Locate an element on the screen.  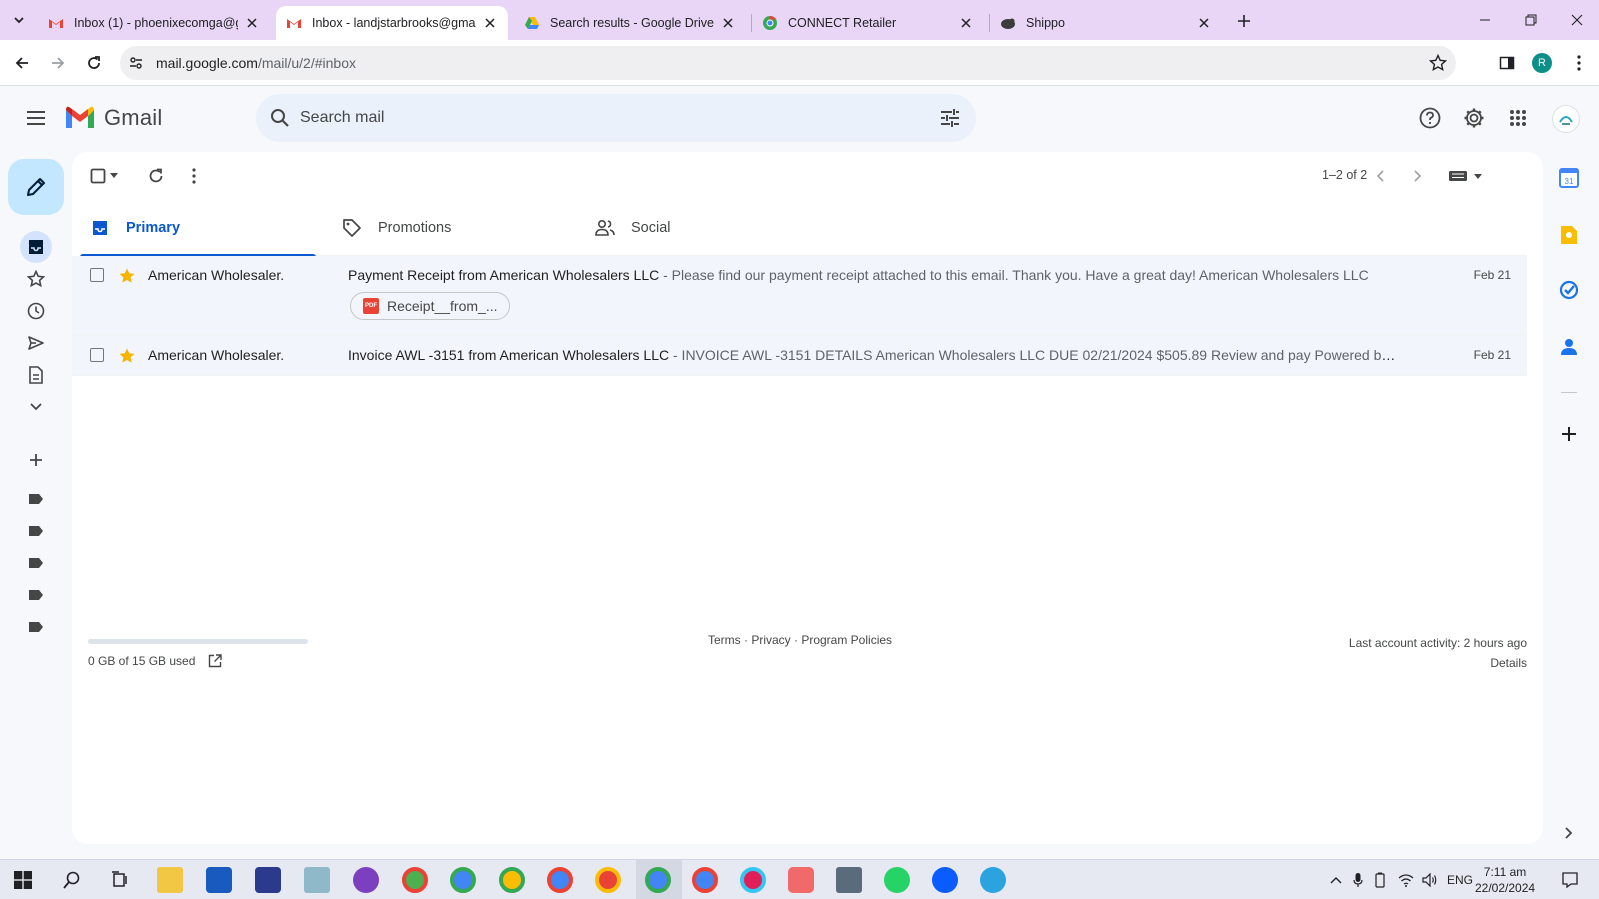
site-info-icon is located at coordinates (136, 63).